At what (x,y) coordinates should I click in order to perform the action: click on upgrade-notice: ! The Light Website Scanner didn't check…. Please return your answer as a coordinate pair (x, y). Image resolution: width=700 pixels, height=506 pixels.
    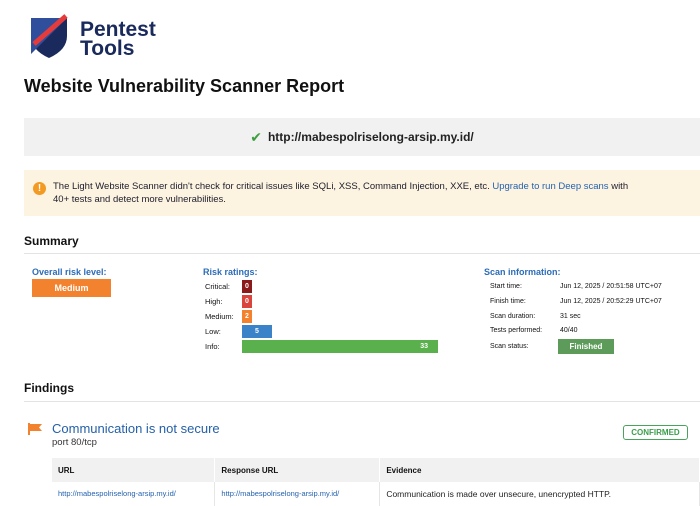
    Looking at the image, I should click on (362, 193).